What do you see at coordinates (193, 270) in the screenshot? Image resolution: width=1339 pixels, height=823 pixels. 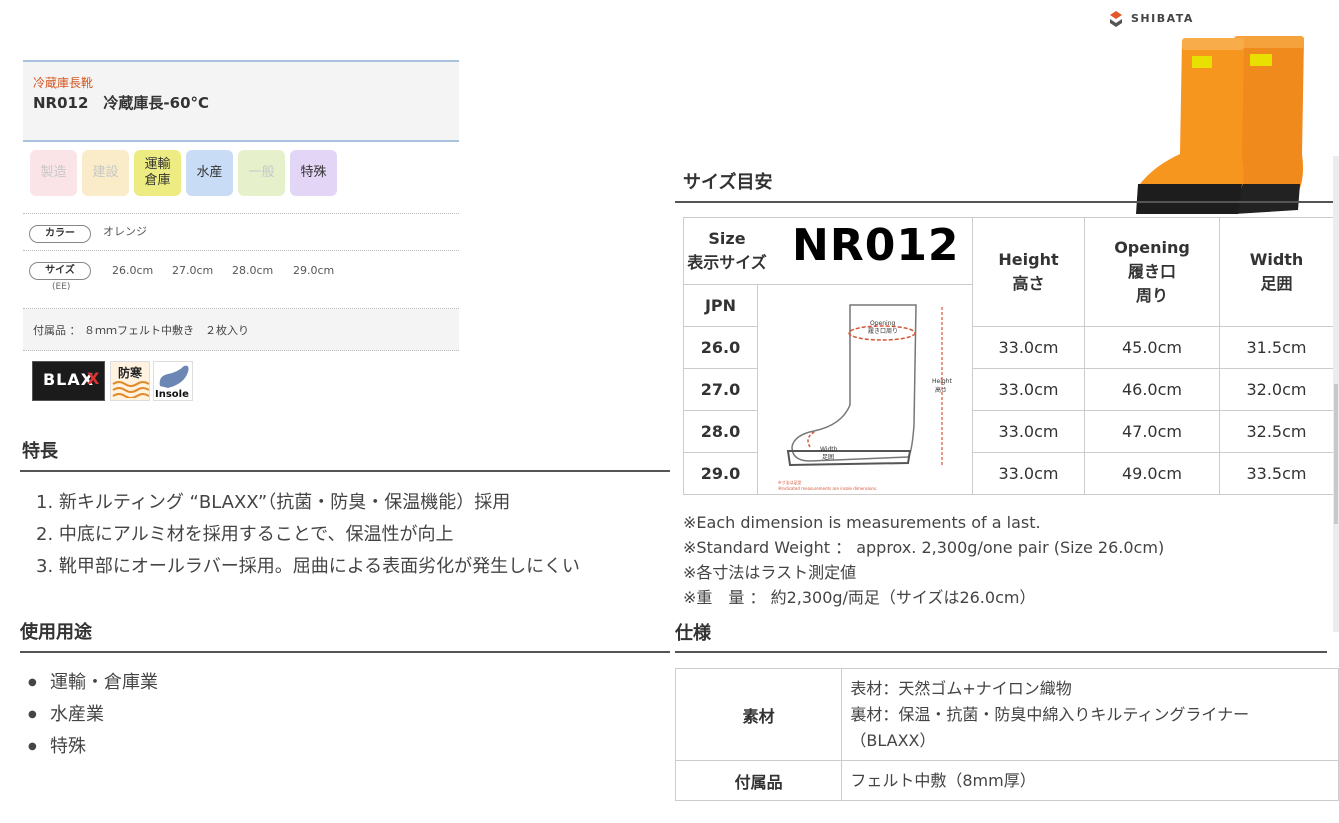 I see `size-option: 27.0cm` at bounding box center [193, 270].